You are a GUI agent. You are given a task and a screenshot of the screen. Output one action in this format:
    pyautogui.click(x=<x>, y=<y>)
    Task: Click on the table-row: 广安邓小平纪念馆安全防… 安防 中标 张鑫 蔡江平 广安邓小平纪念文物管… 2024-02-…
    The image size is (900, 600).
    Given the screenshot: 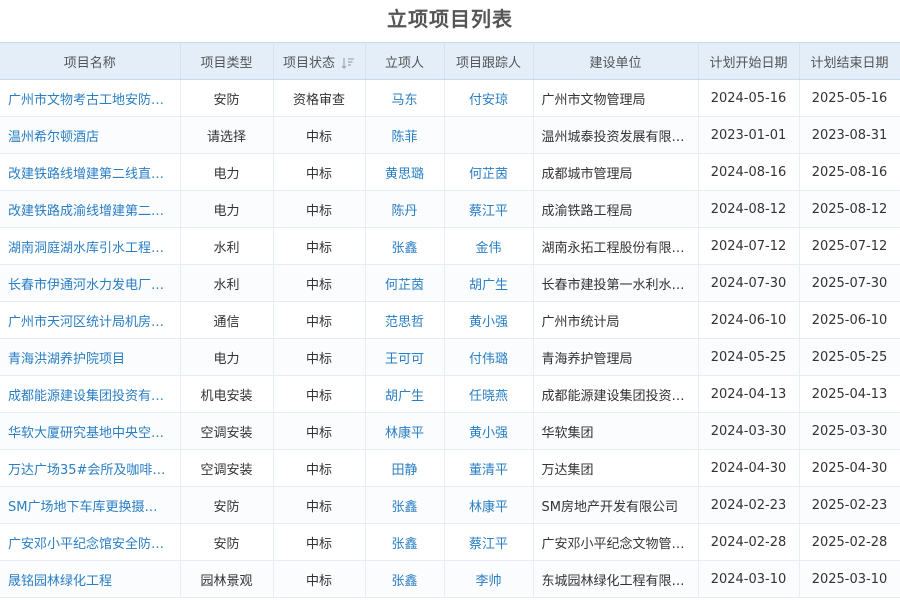 What is the action you would take?
    pyautogui.click(x=450, y=542)
    